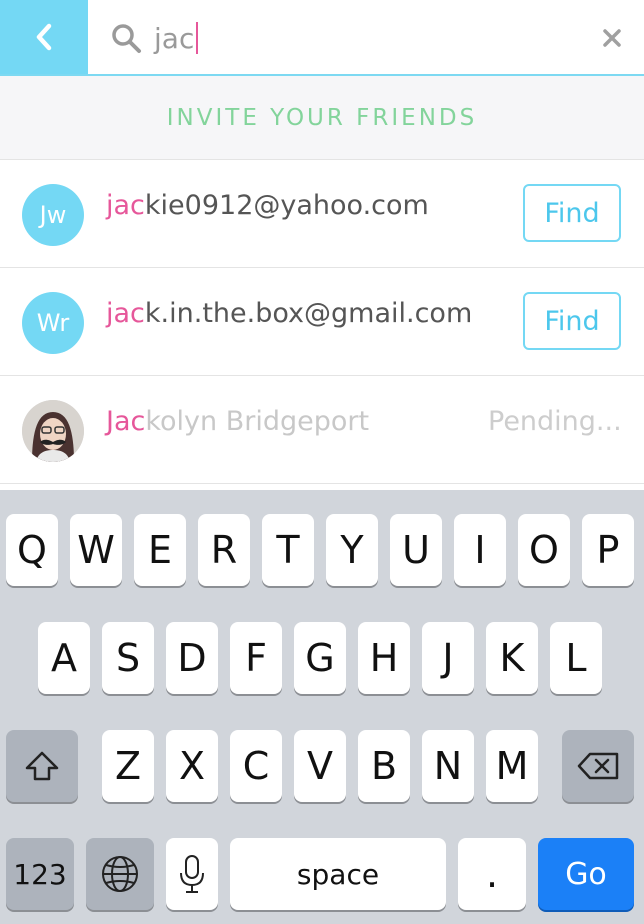 Image resolution: width=644 pixels, height=924 pixels. I want to click on contact-name: Jackolyn Bridgeport, so click(237, 421).